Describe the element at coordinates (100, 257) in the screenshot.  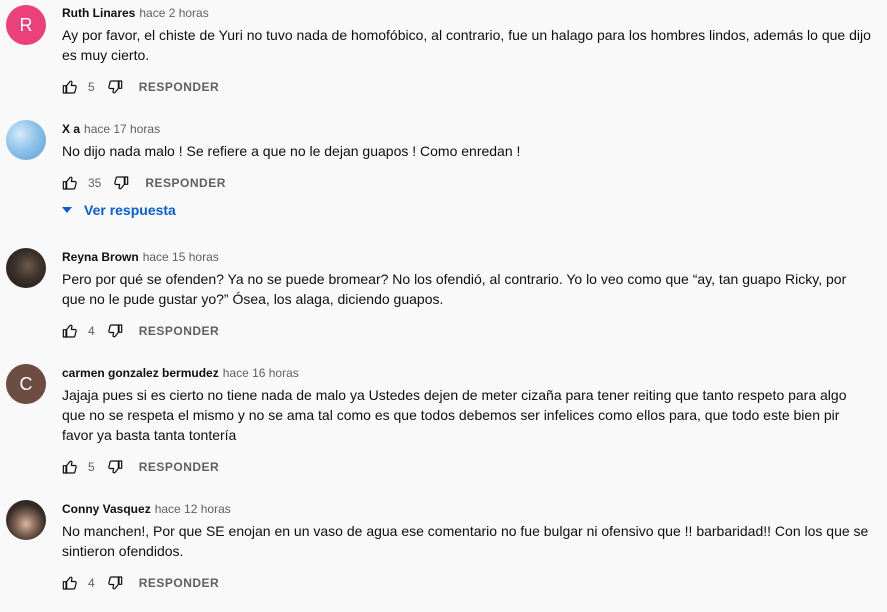
I see `author-name: Reyna Brown` at that location.